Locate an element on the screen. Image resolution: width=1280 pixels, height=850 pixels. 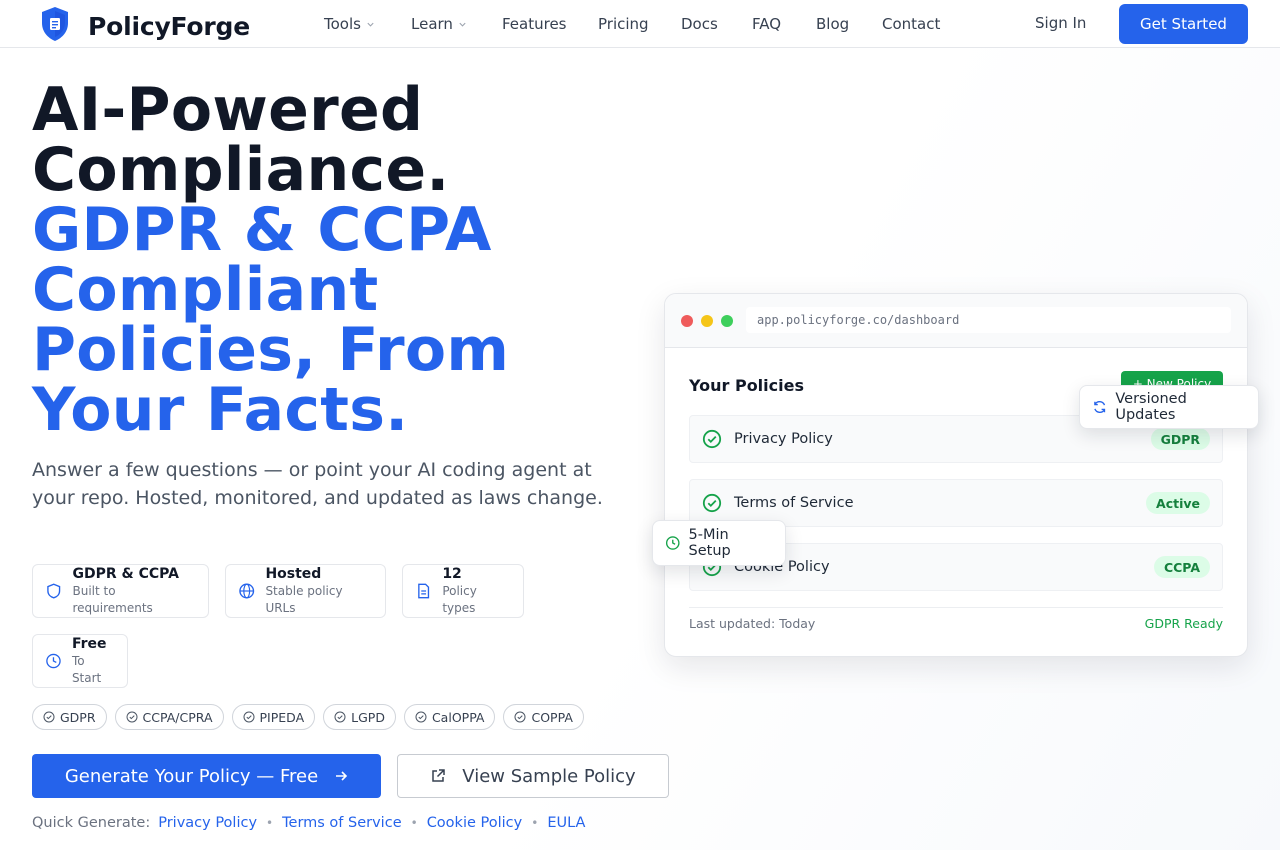
traffic-light-red is located at coordinates (687, 321).